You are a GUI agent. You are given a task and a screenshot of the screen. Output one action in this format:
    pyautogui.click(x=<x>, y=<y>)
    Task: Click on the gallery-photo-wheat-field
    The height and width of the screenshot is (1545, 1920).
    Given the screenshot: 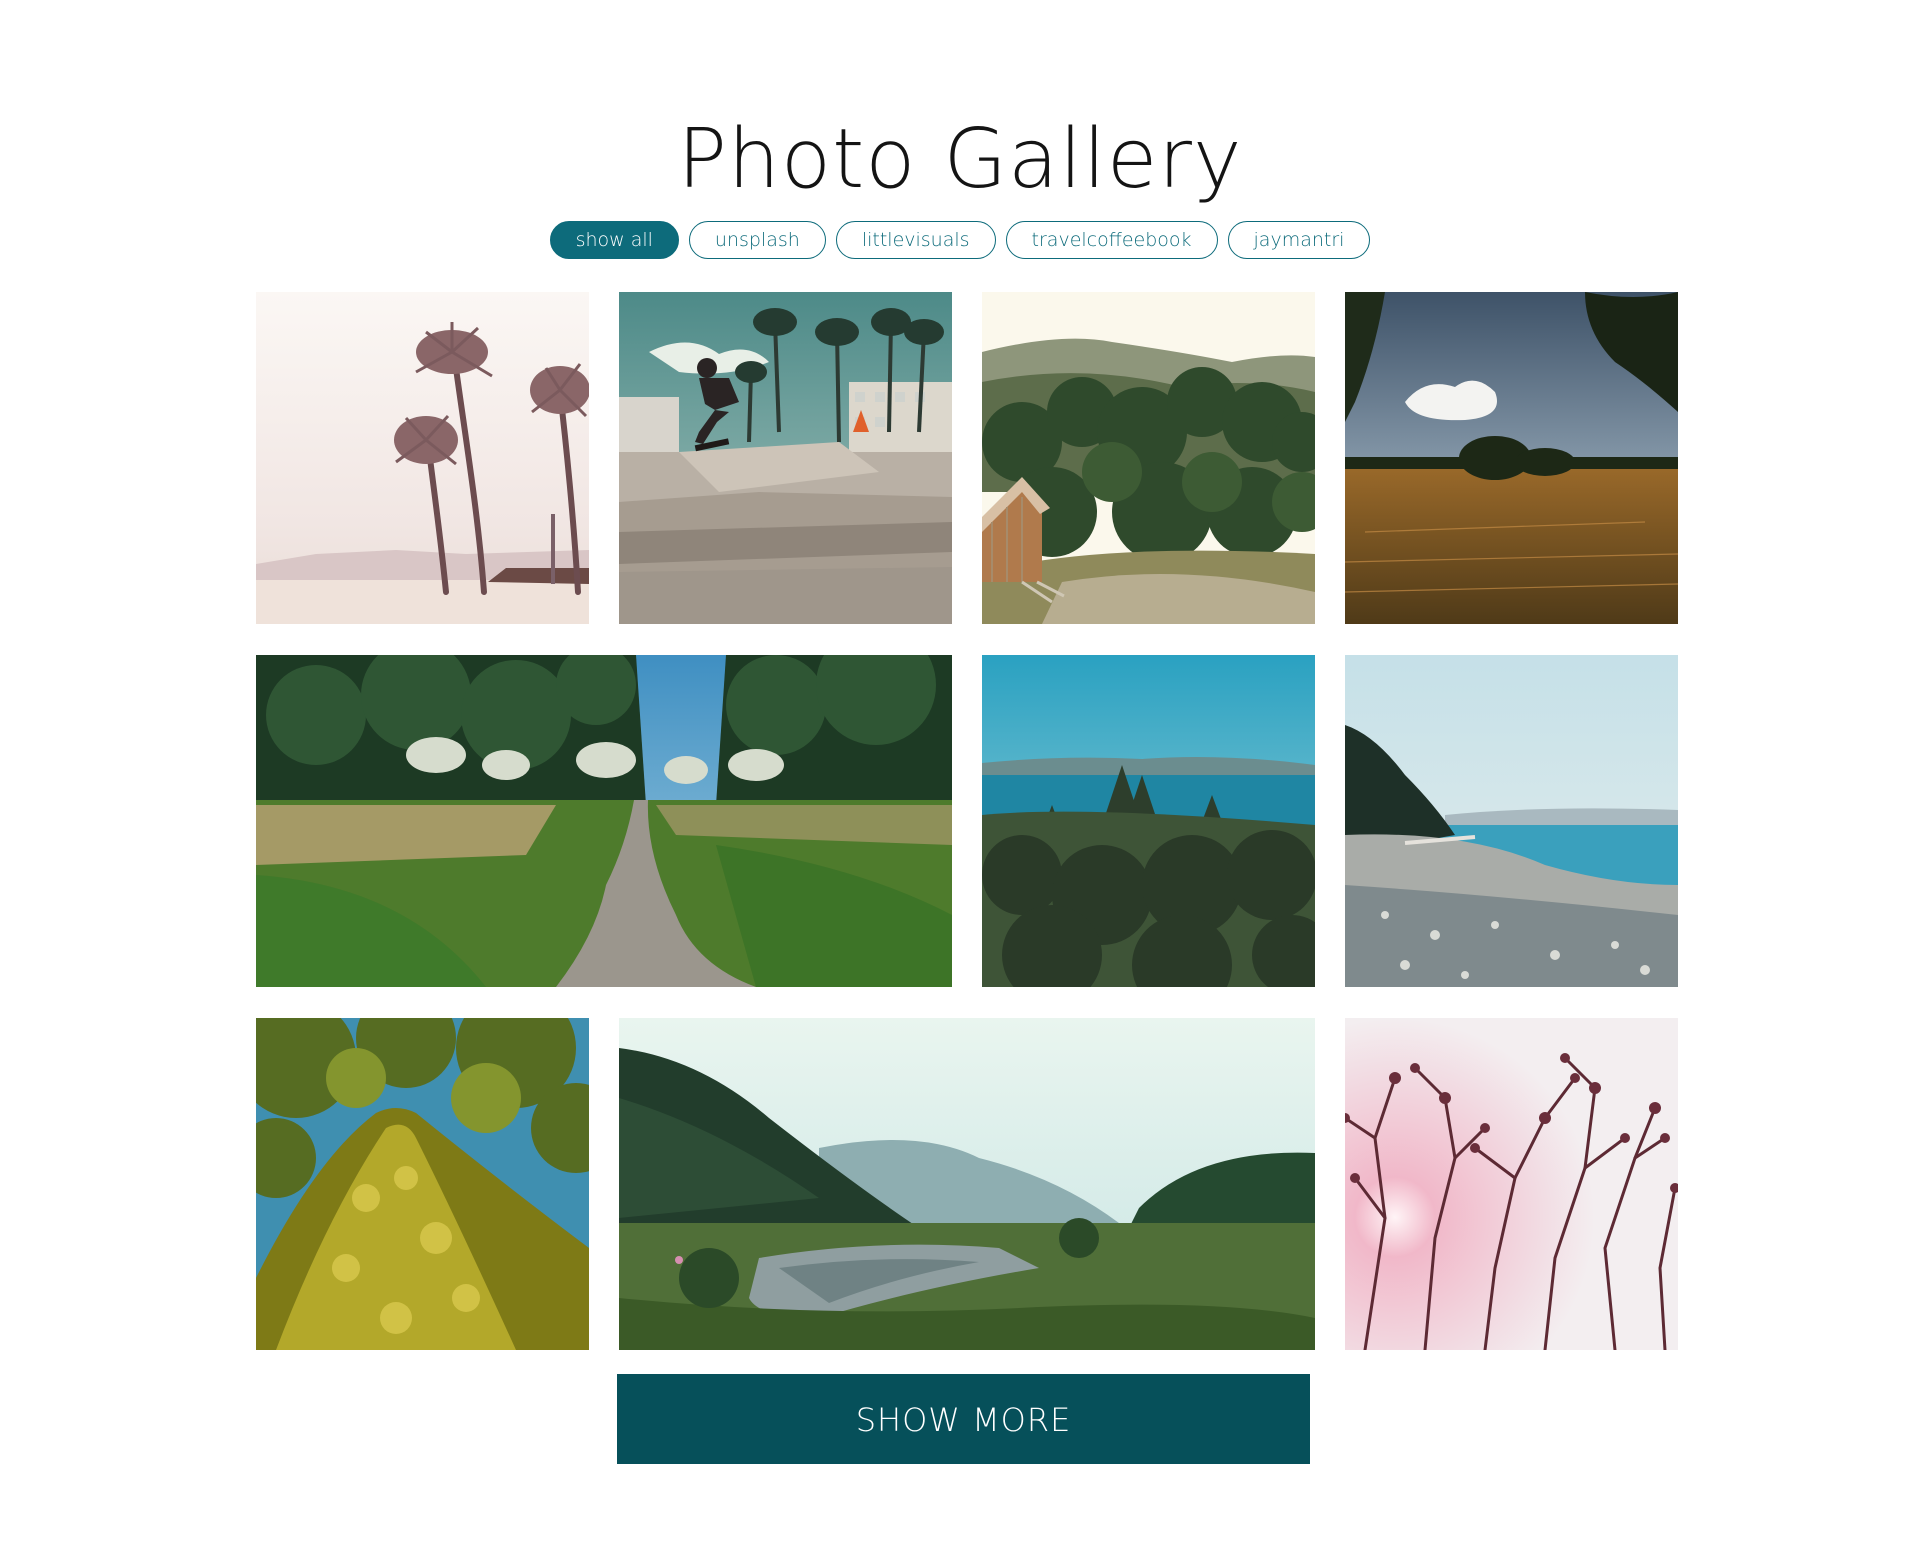 What is the action you would take?
    pyautogui.click(x=1511, y=458)
    